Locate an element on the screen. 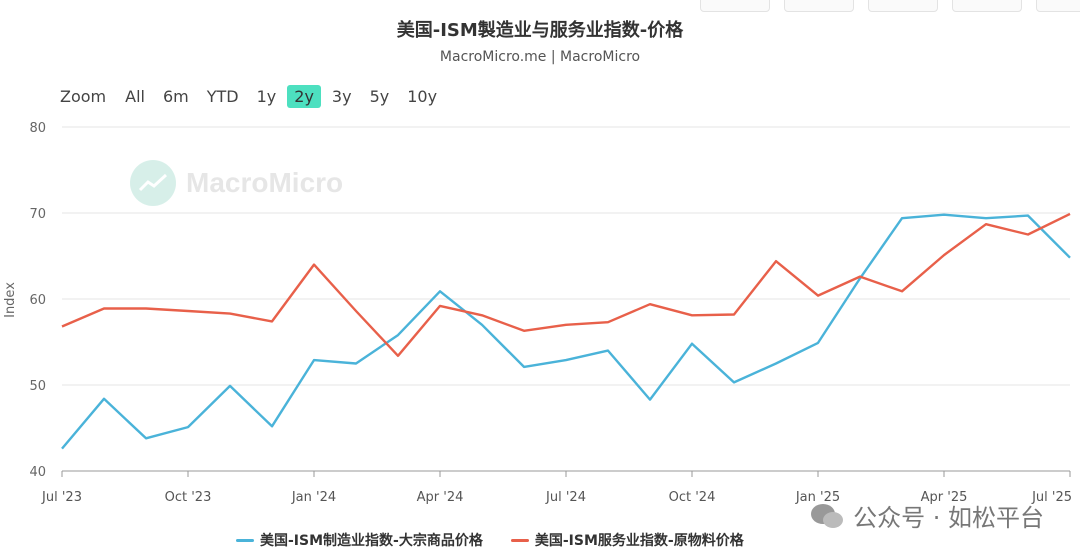  legend-swatch-services is located at coordinates (519, 540).